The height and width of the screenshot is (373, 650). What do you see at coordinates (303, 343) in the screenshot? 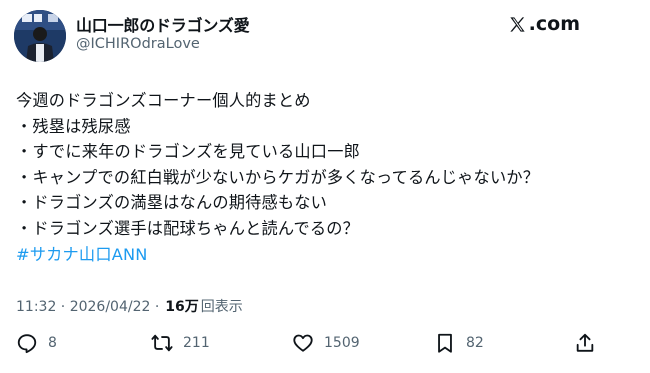
I see `heart-icon` at bounding box center [303, 343].